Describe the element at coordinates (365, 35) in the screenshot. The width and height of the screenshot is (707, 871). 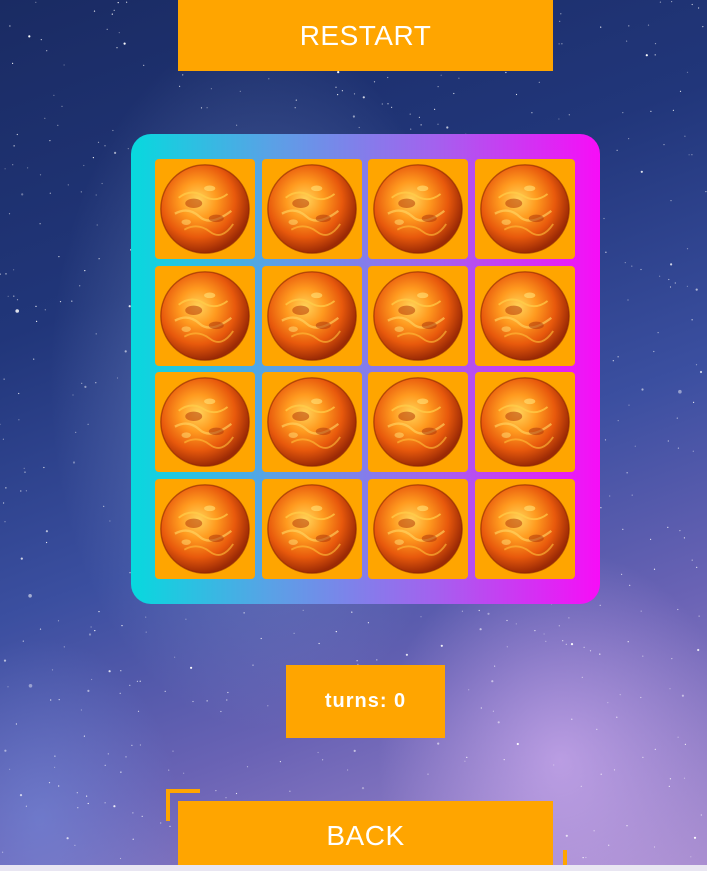
I see `restart-button: RESTART` at that location.